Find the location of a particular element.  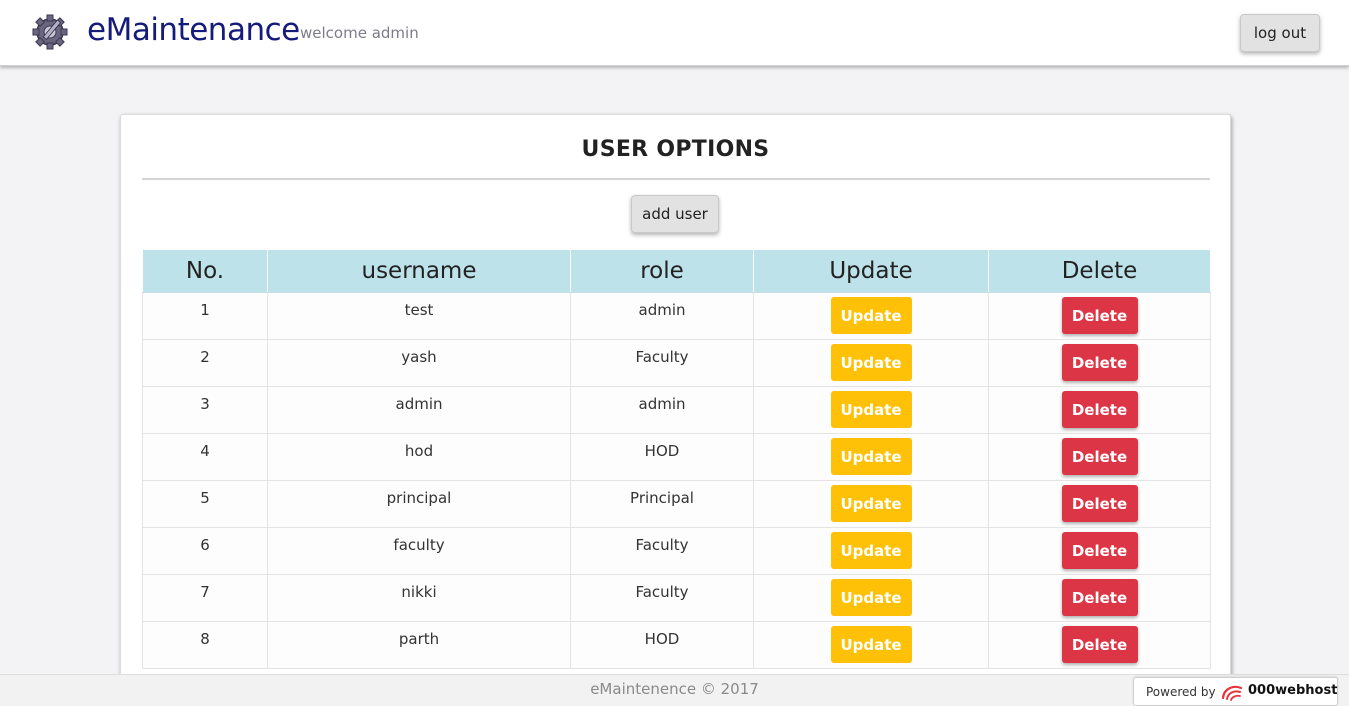

page-title: USER OPTIONS is located at coordinates (675, 149).